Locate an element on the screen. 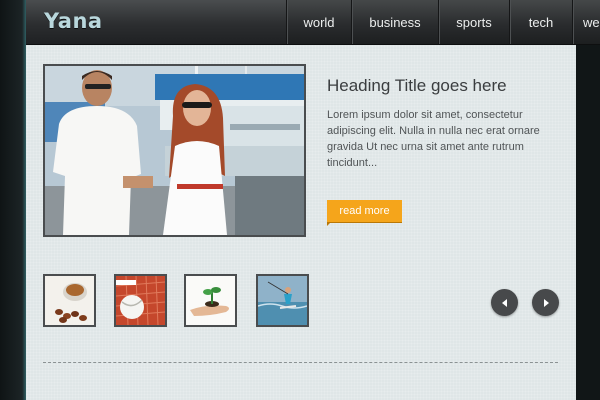  slider-next-button is located at coordinates (545, 302).